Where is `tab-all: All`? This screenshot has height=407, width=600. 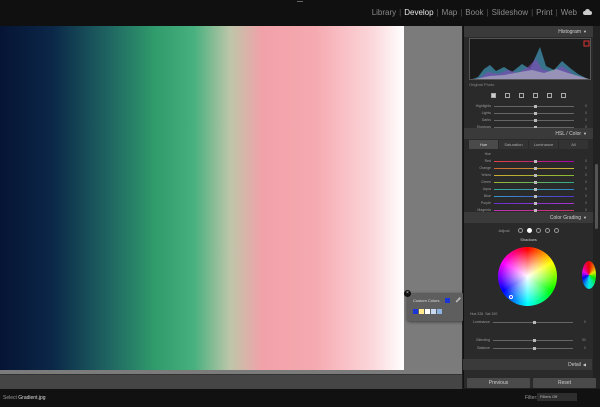
tab-all: All is located at coordinates (573, 144).